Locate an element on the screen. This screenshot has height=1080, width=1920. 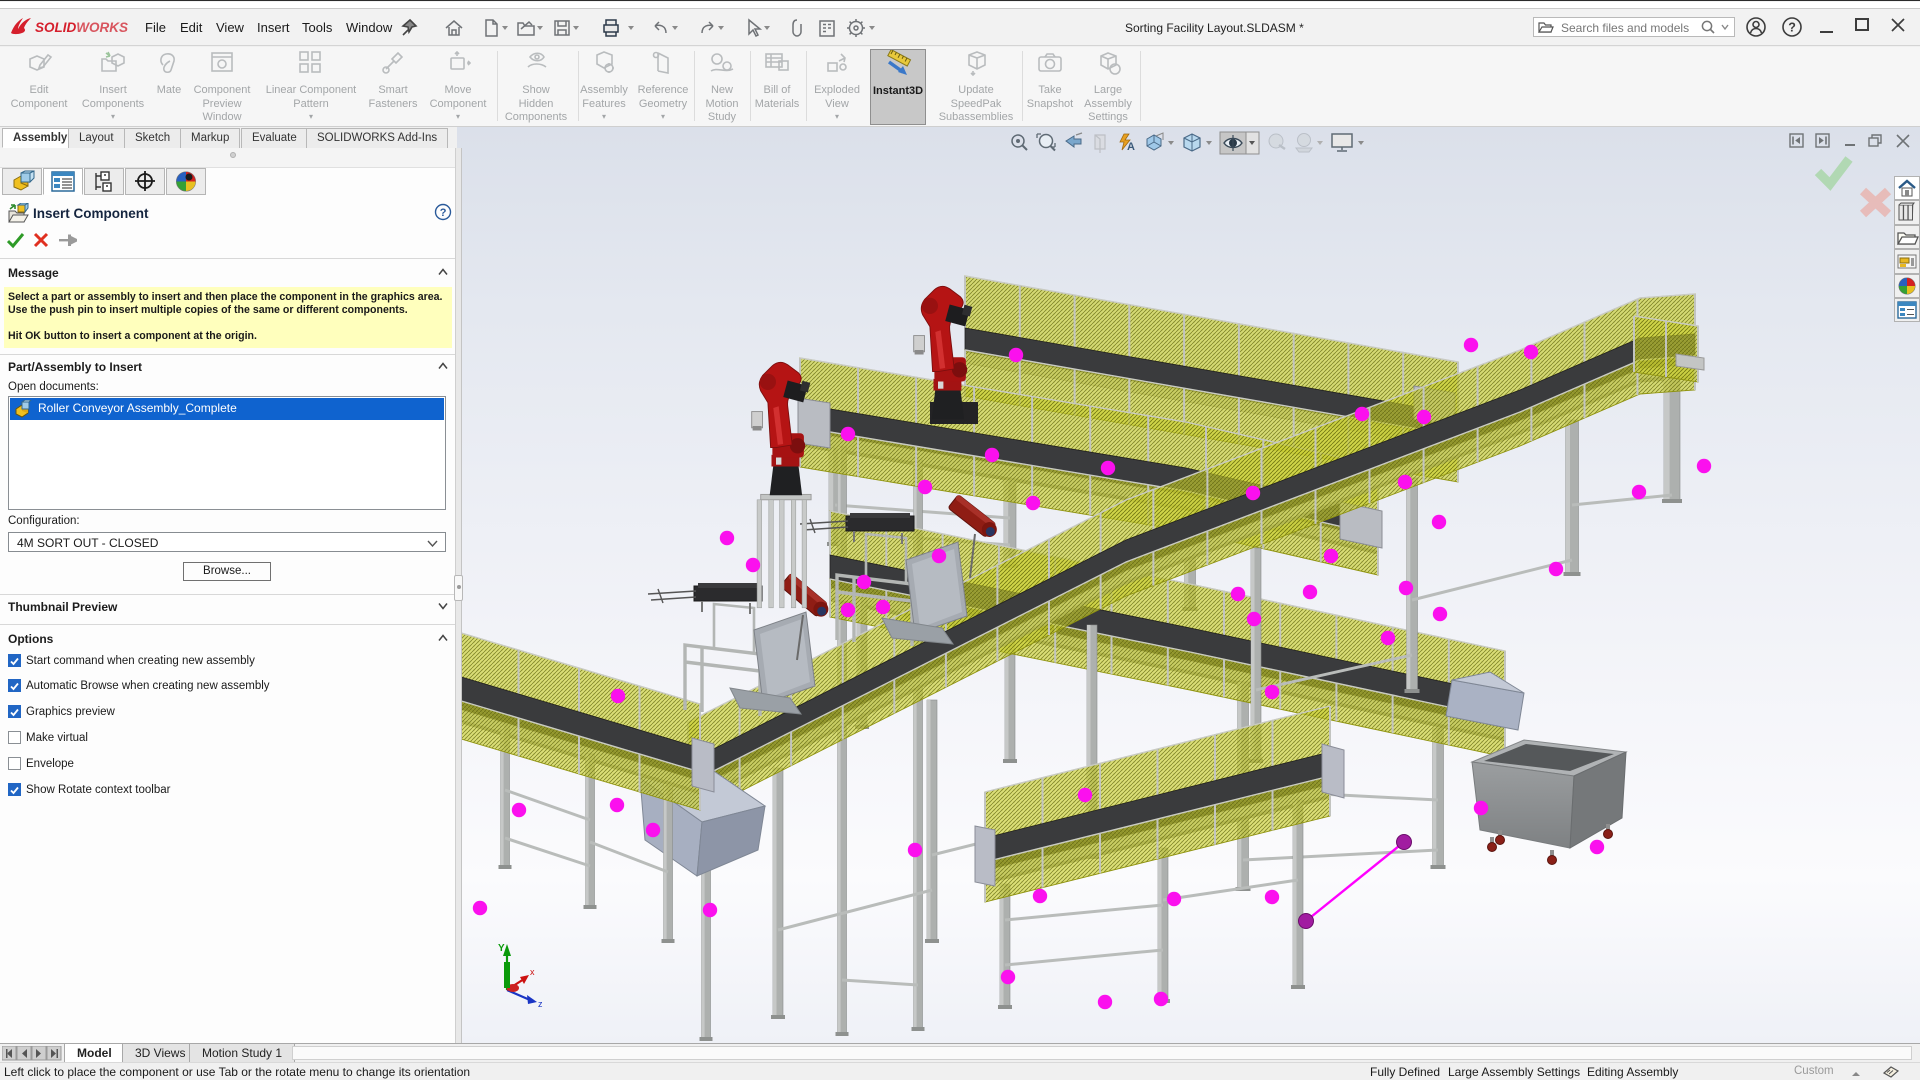
svg-text: SOLIDWORKS is located at coordinates (81, 27).